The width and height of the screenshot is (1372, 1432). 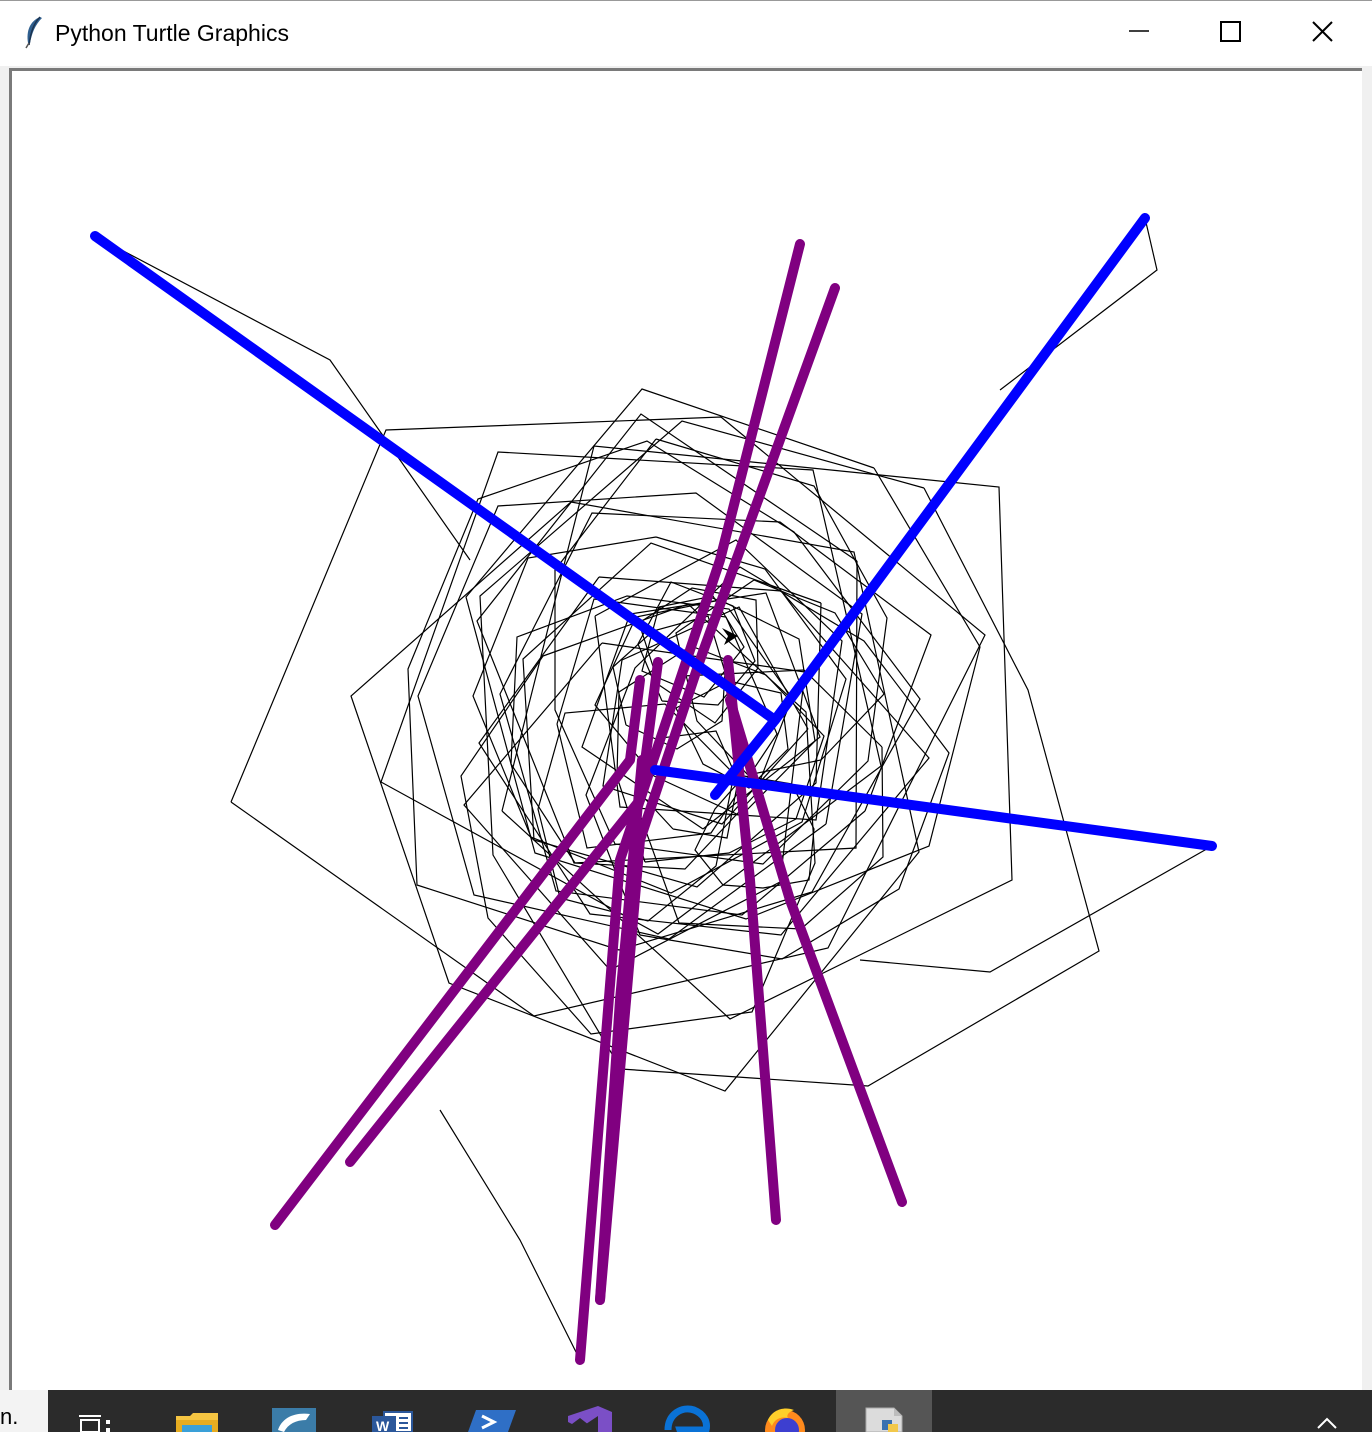 What do you see at coordinates (98, 1411) in the screenshot?
I see `task-view-button` at bounding box center [98, 1411].